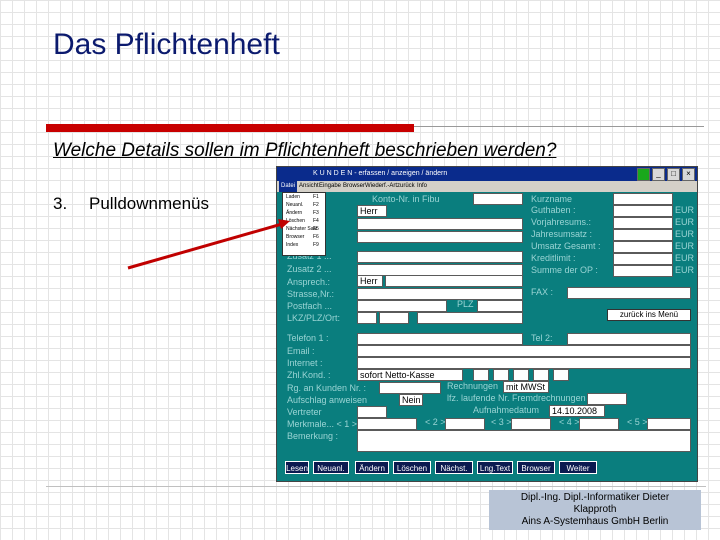  Describe the element at coordinates (376, 486) in the screenshot. I see `footer-rule` at that location.